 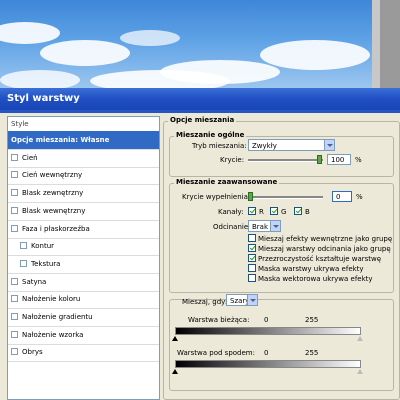 I want to click on style-item-label: Opcje mieszania: Własne, so click(x=60, y=140).